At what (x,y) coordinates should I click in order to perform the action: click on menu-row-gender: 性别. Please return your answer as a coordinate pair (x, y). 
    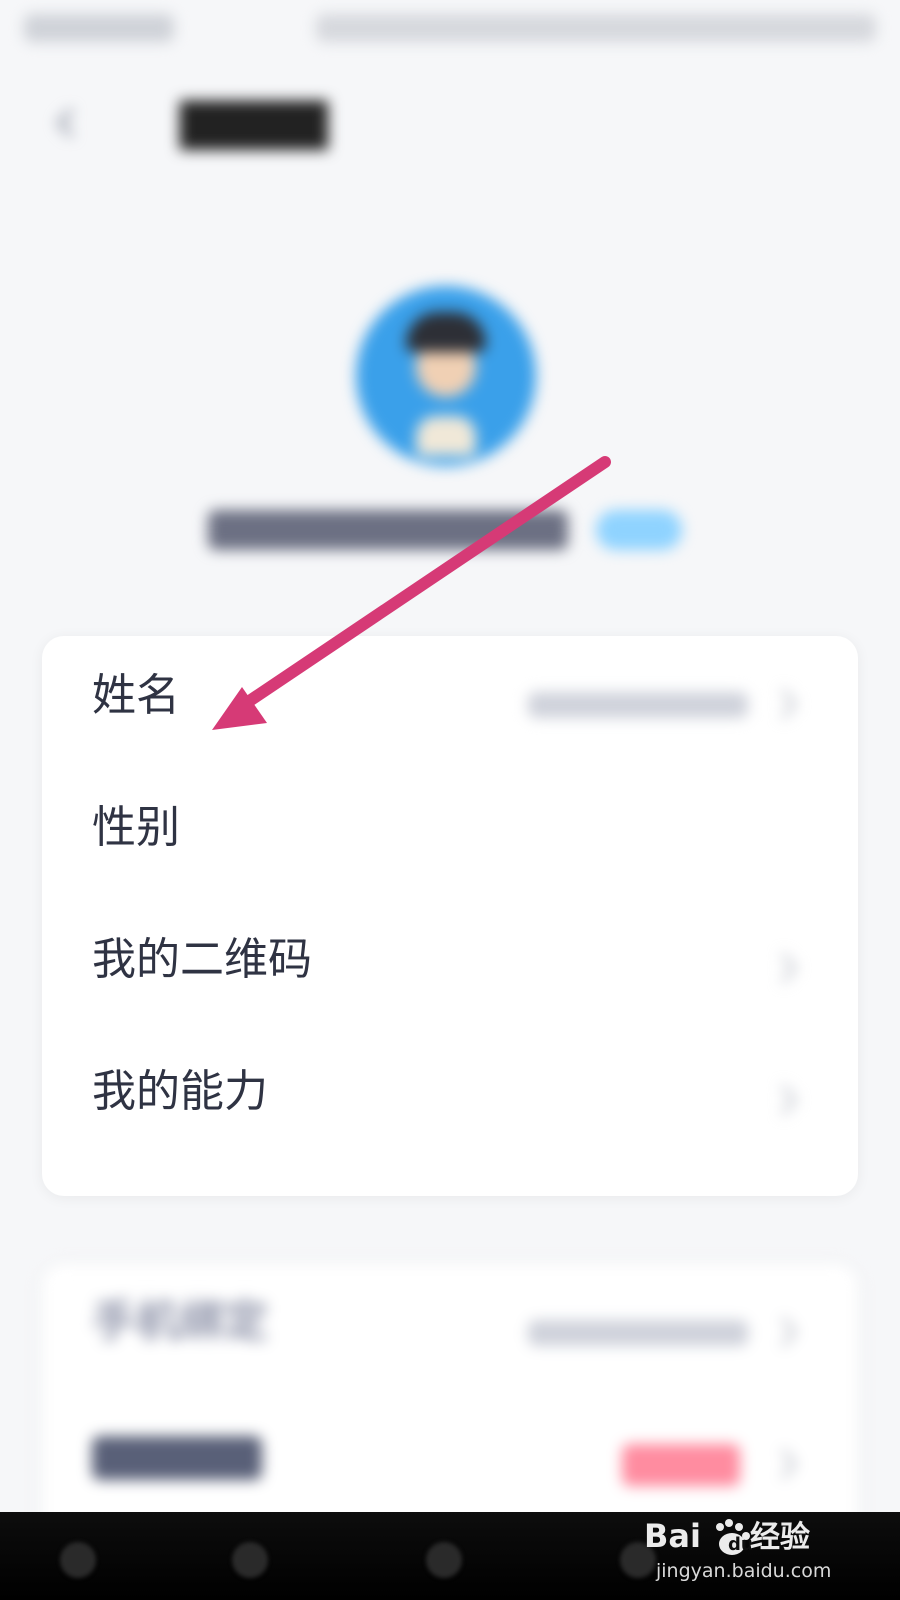
    Looking at the image, I should click on (450, 834).